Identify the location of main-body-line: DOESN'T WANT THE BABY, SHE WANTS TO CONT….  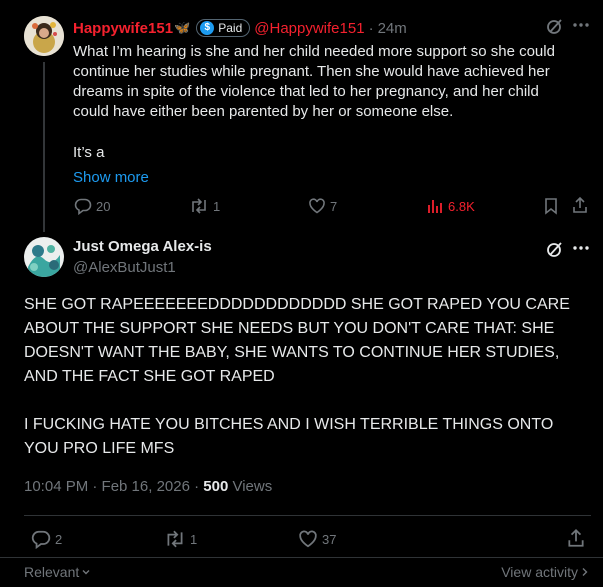
(292, 352).